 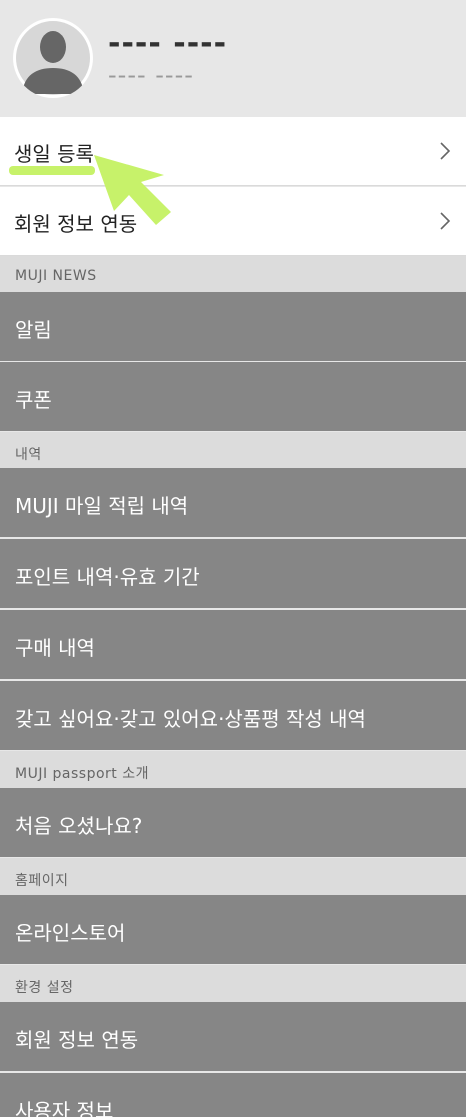 I want to click on menu-item-label: 포인트 내역·유효 기간, so click(x=107, y=577).